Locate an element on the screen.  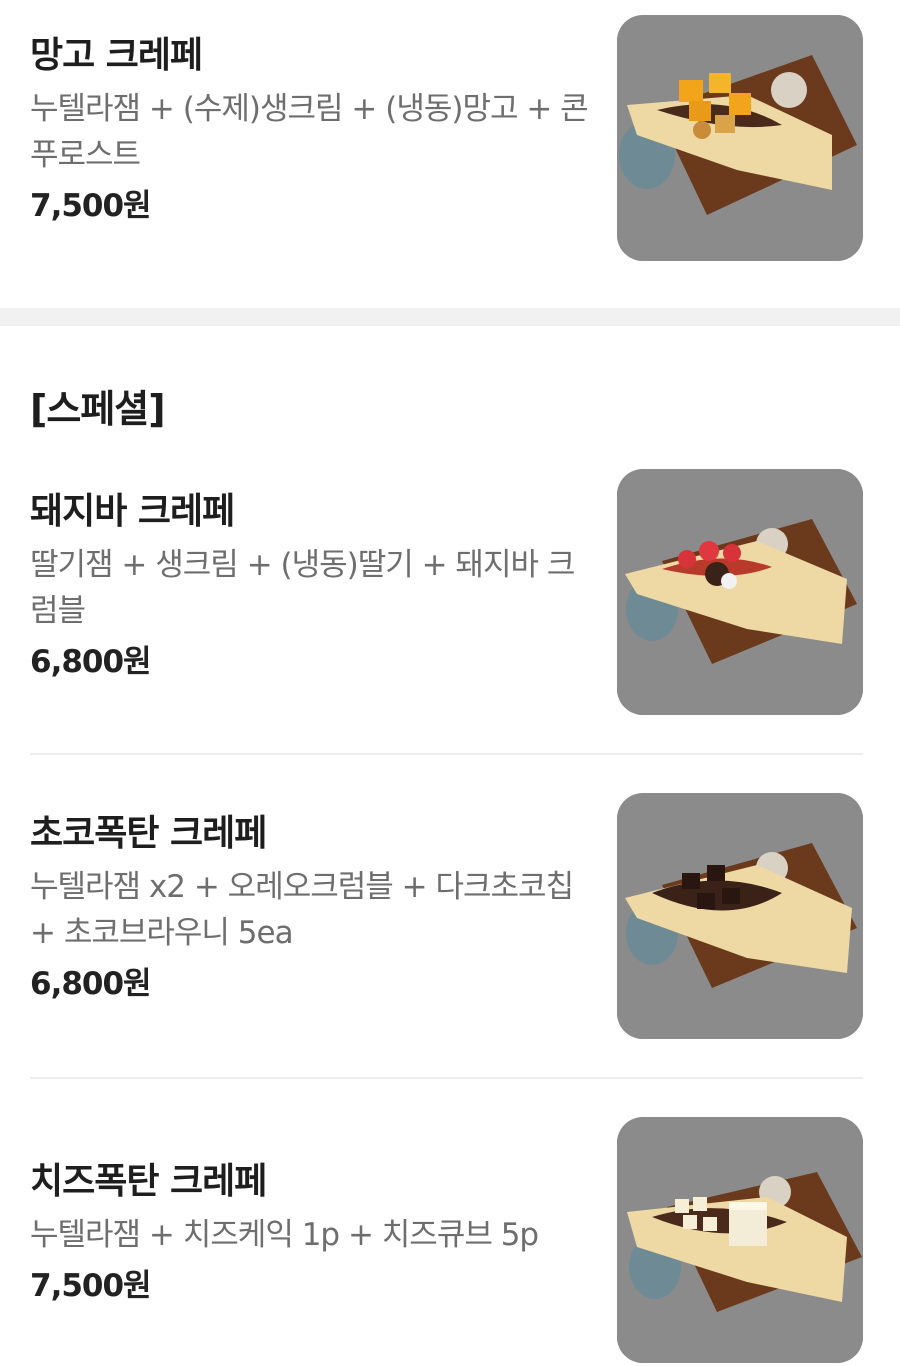
item-description: 누텔라잼 + 치즈케익 1p + 치즈큐브 5p is located at coordinates (284, 1235).